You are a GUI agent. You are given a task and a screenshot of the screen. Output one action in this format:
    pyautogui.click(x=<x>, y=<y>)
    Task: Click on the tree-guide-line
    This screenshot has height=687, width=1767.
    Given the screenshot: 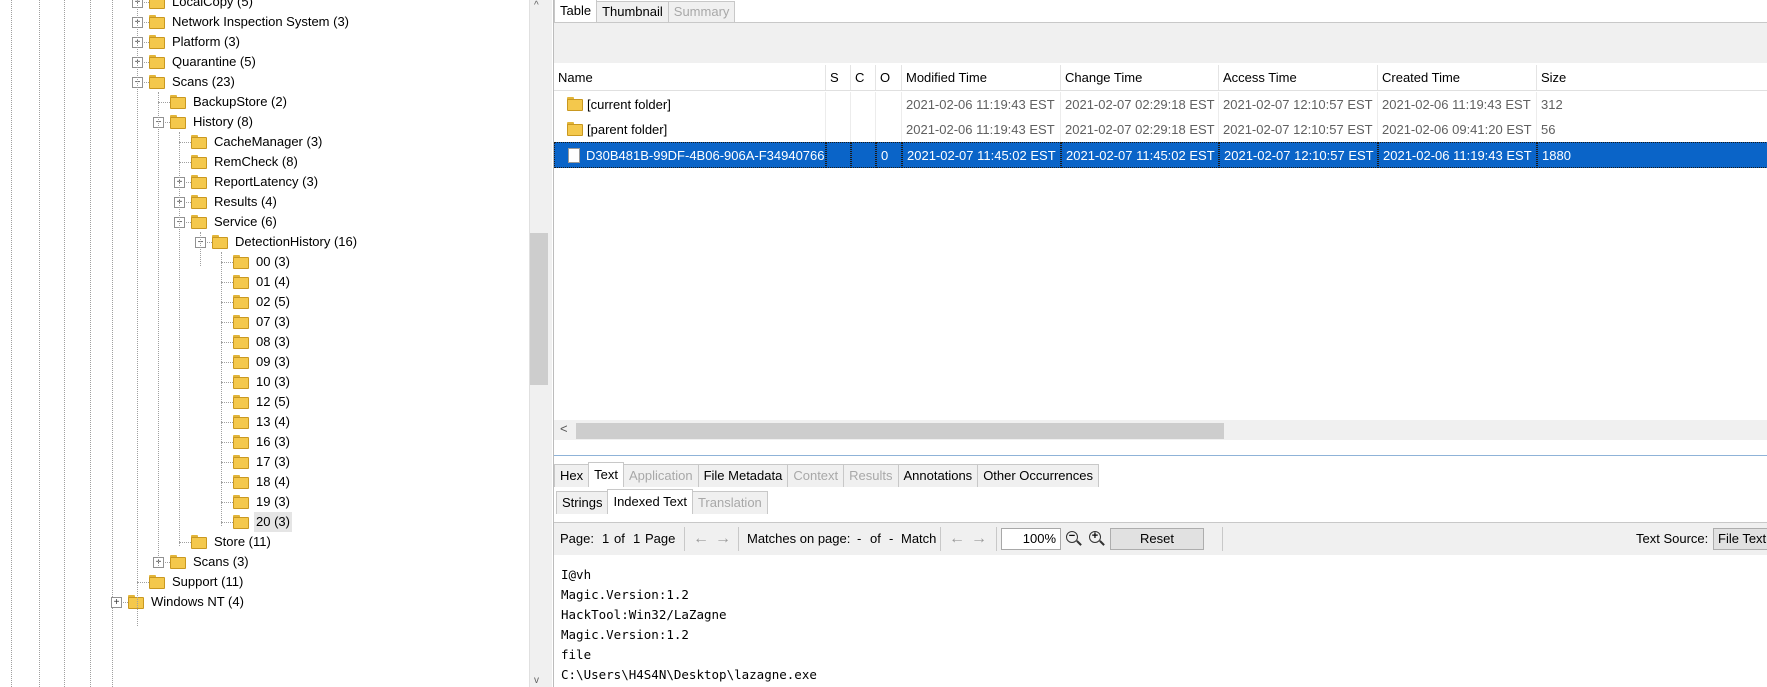 What is the action you would take?
    pyautogui.click(x=221, y=389)
    